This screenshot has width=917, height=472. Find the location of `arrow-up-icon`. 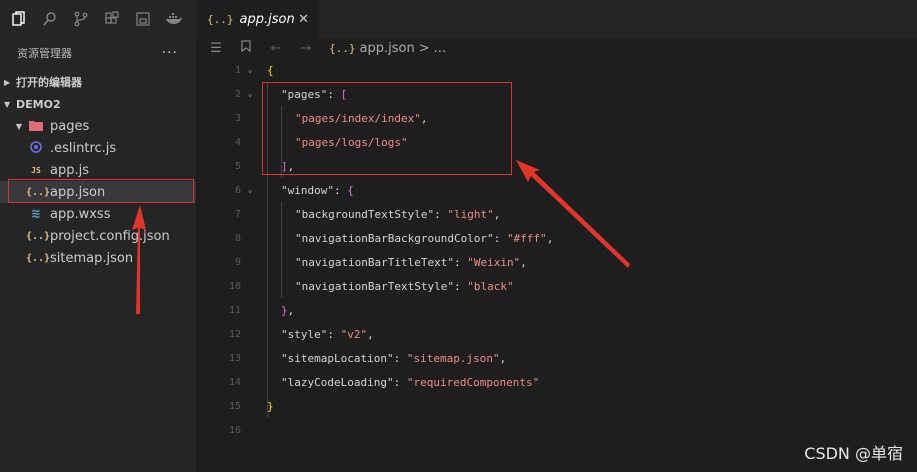

arrow-up-icon is located at coordinates (139, 259).